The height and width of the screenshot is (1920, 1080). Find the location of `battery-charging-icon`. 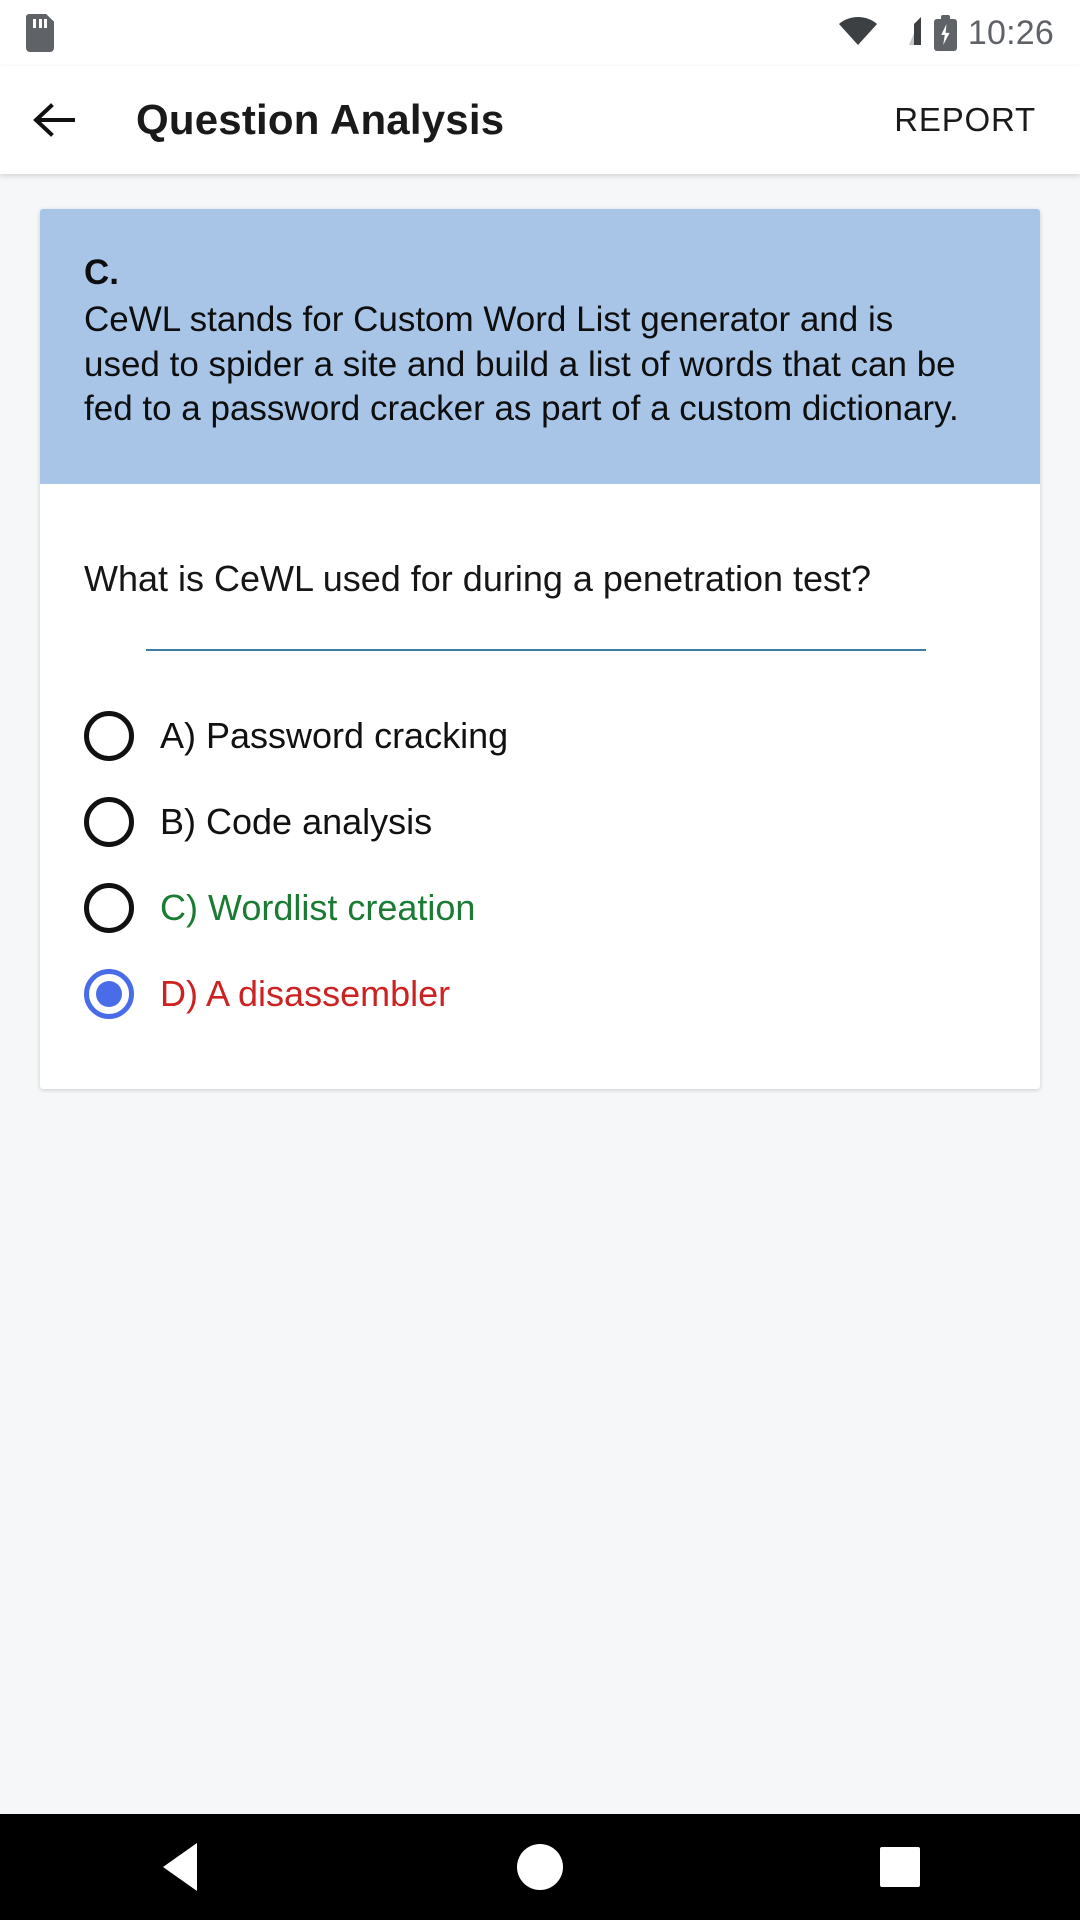

battery-charging-icon is located at coordinates (945, 33).